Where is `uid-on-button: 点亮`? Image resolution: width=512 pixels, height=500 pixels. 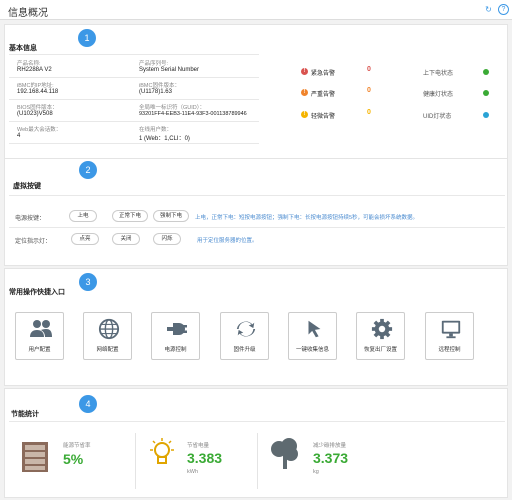 uid-on-button: 点亮 is located at coordinates (85, 239).